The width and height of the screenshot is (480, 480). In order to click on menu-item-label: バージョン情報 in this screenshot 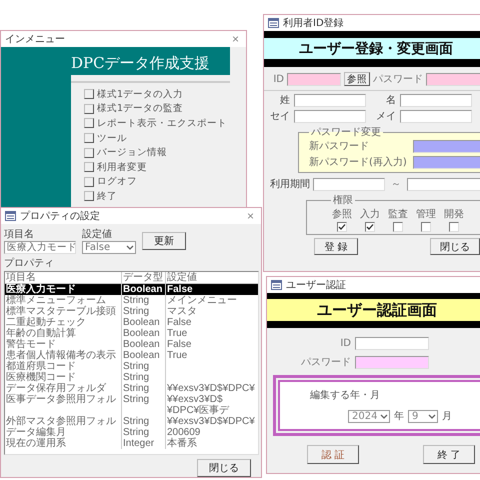, I will do `click(132, 153)`.